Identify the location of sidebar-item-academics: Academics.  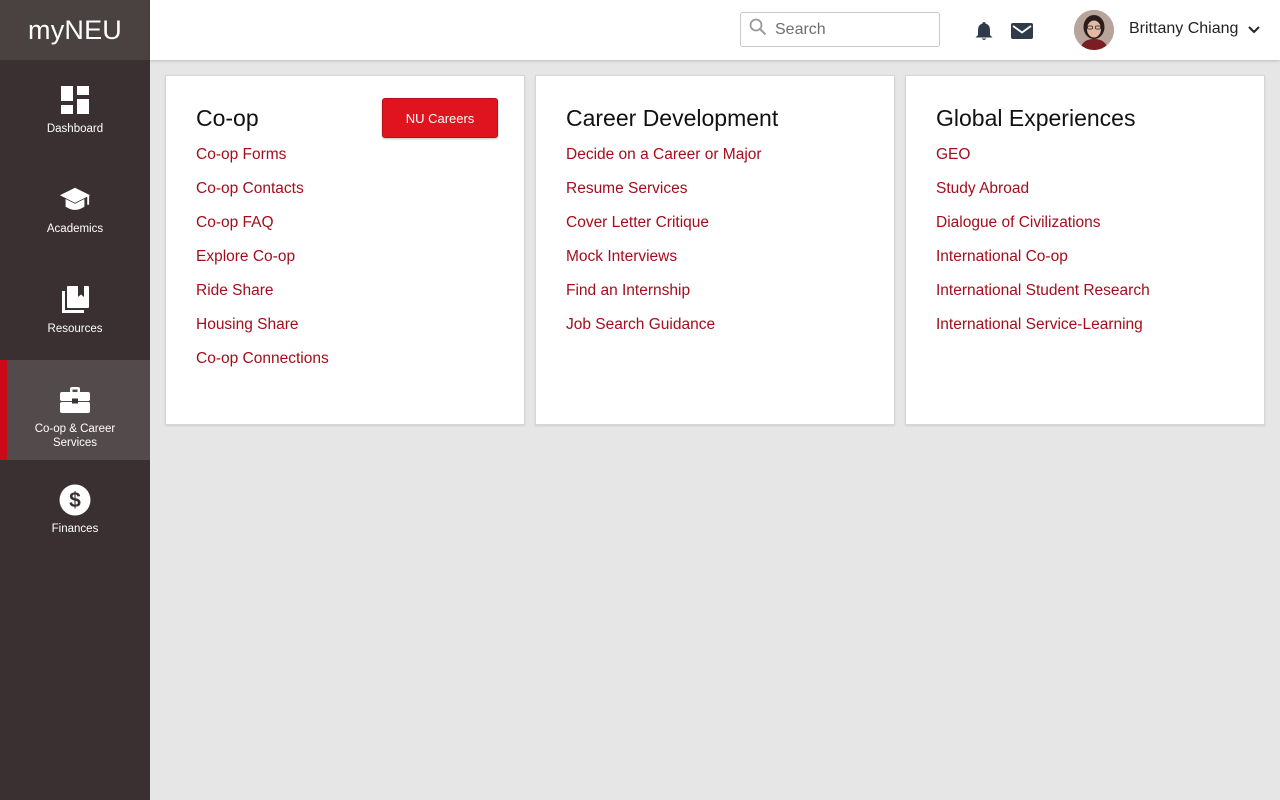
(75, 210).